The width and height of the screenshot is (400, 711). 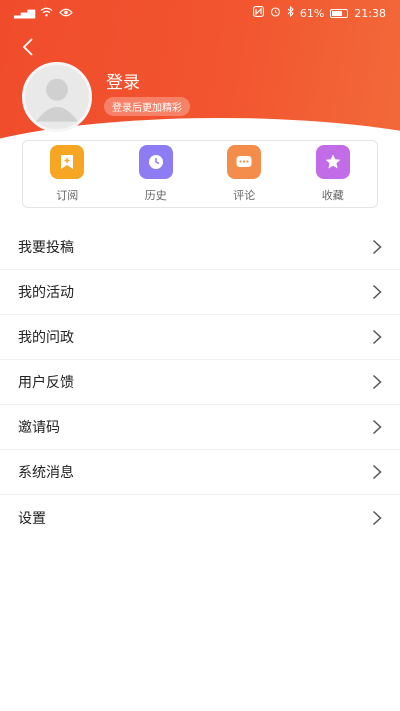 I want to click on quick-action-label: 订阅, so click(x=67, y=195).